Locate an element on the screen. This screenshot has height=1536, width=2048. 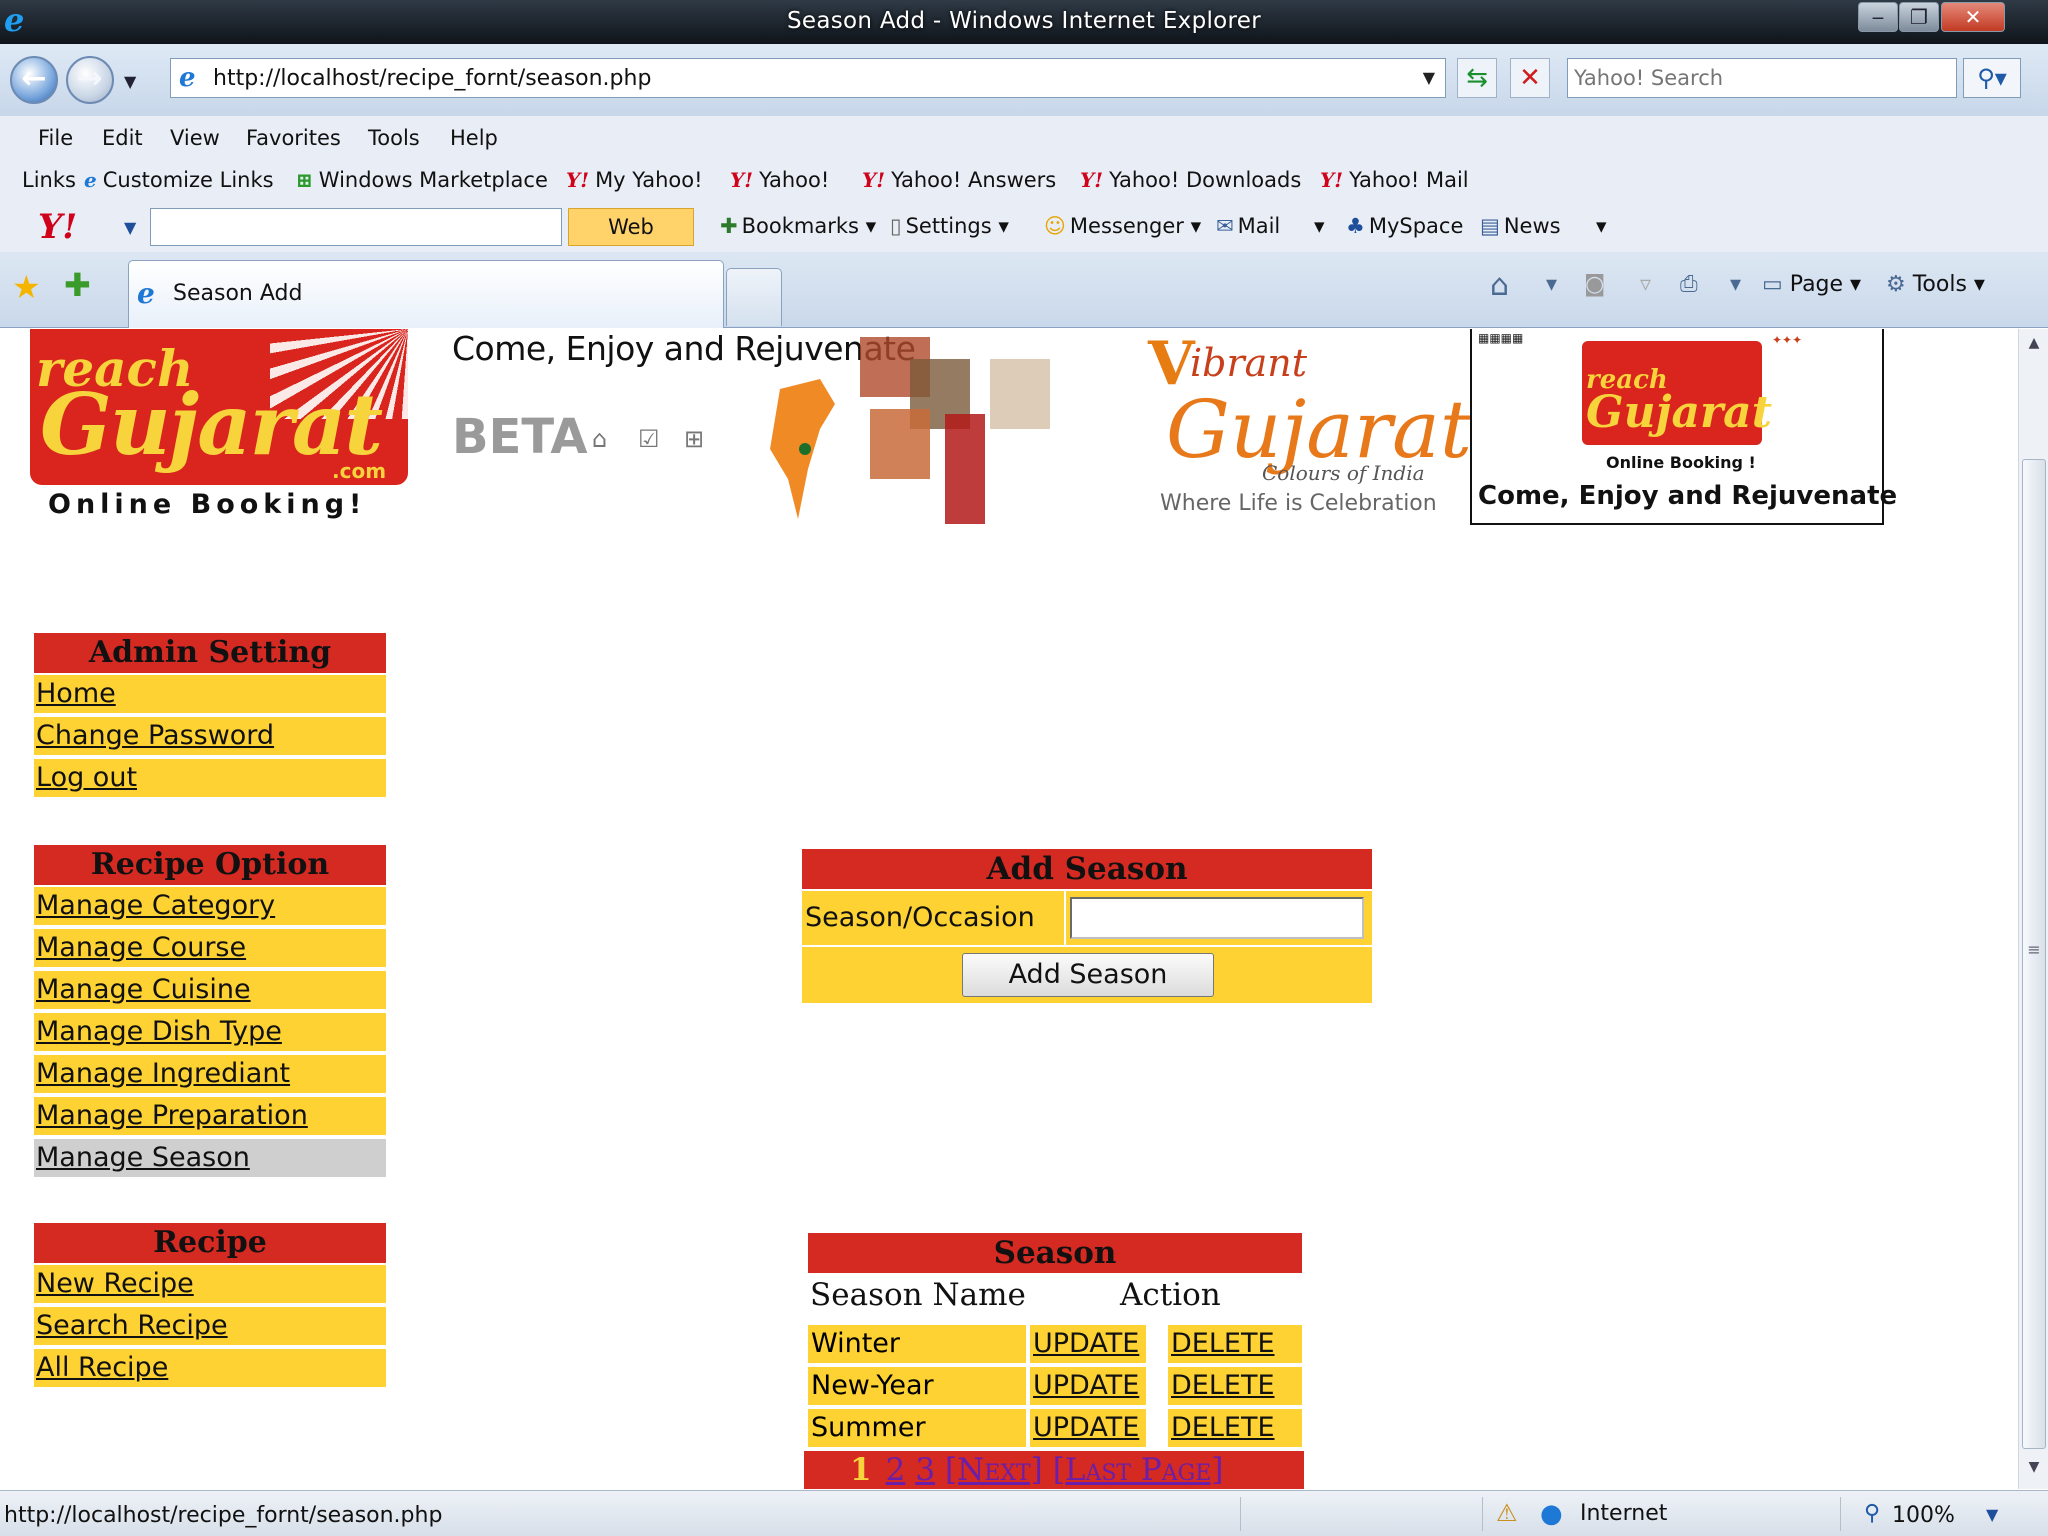
sidebar-item-manage-ingrediant: Manage Ingrediant is located at coordinates (210, 1074).